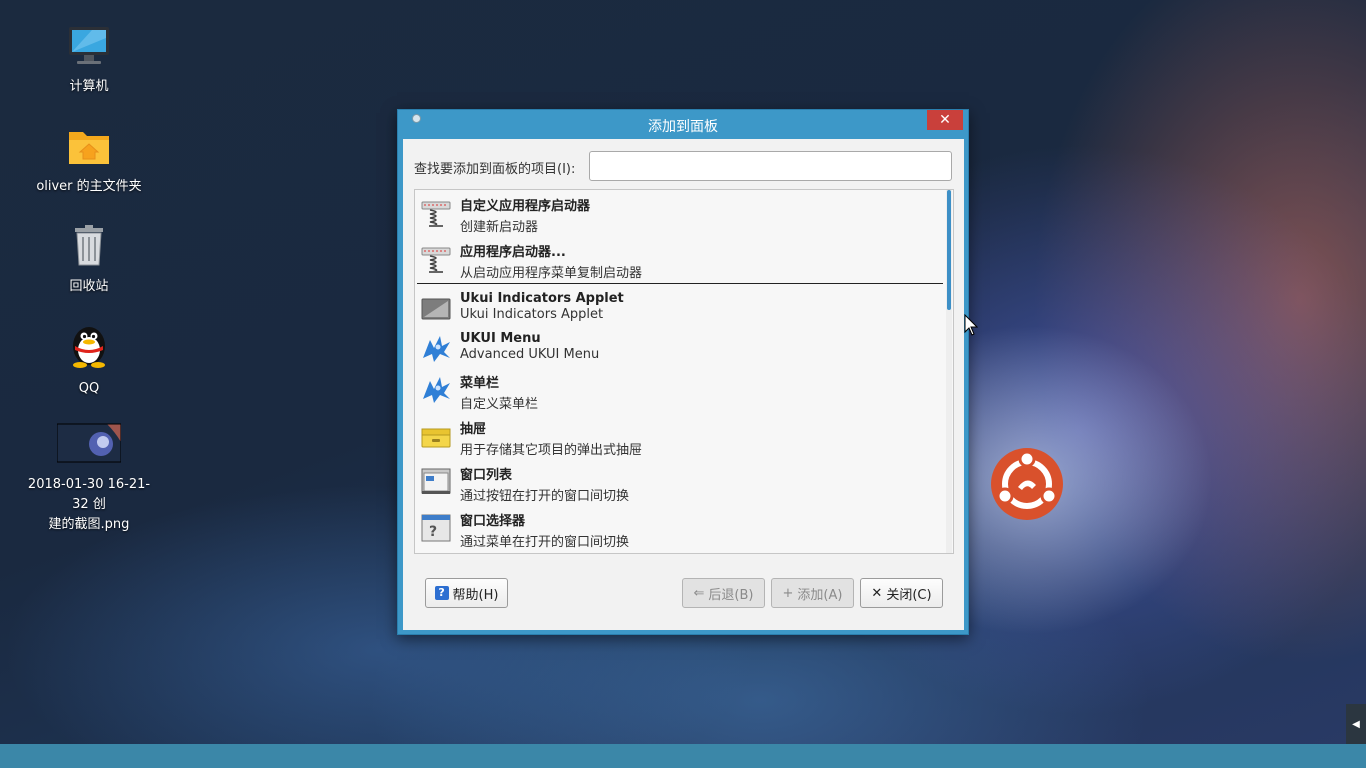 This screenshot has height=768, width=1366. Describe the element at coordinates (679, 436) in the screenshot. I see `list-item: 抽屉 用于存储其它项目的弹出式抽屉` at that location.